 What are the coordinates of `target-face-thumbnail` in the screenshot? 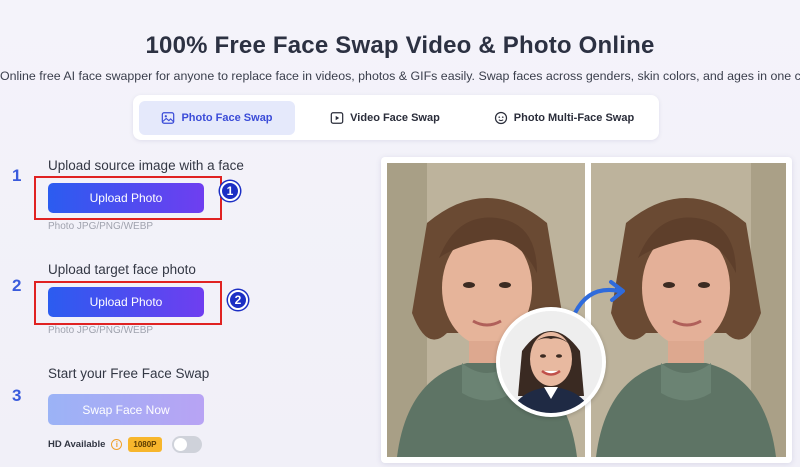 It's located at (551, 362).